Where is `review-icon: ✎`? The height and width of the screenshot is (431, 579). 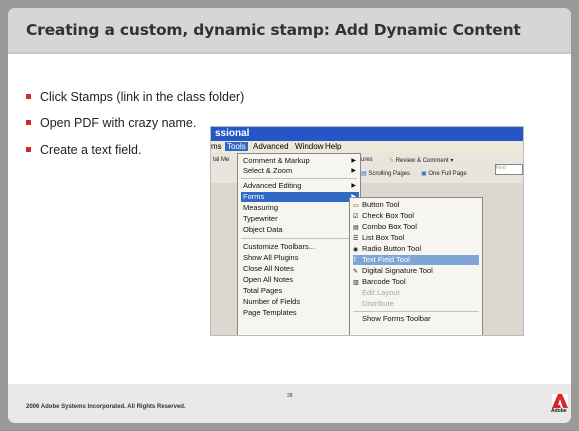
review-icon: ✎ is located at coordinates (392, 161).